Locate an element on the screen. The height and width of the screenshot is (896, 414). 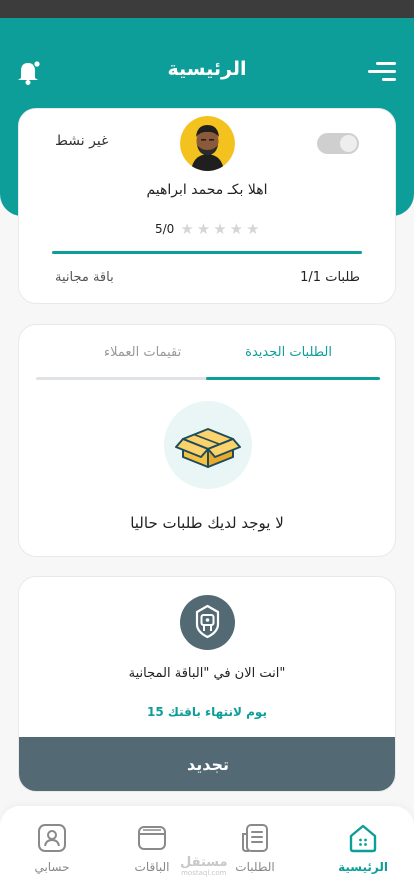
nav-home: الرئيسية is located at coordinates (363, 848).